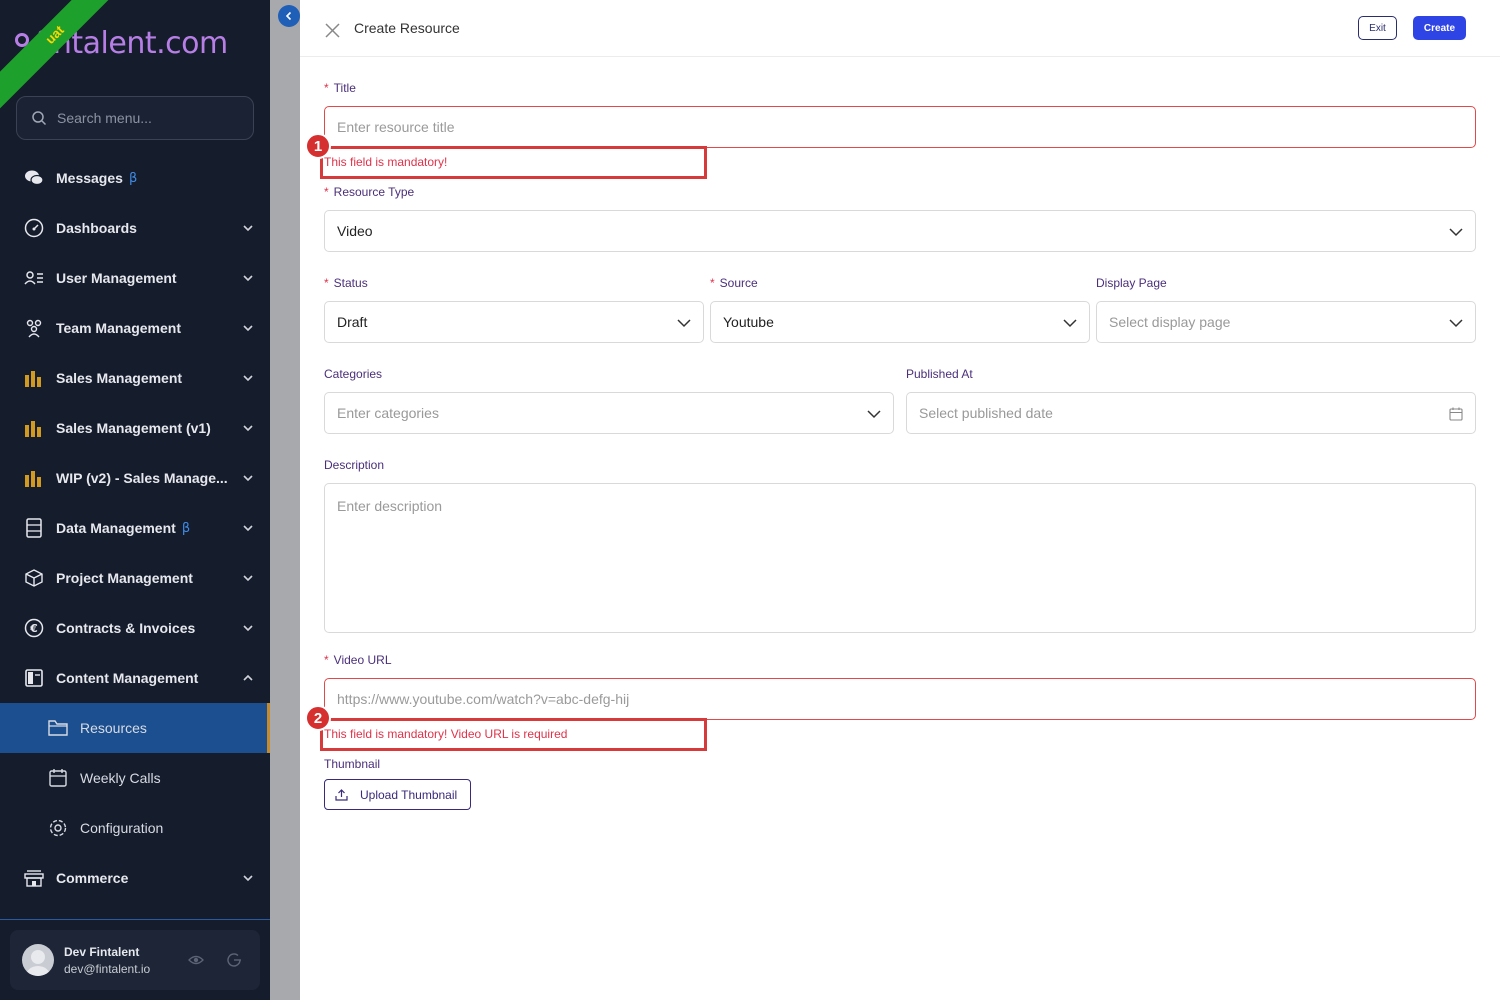  What do you see at coordinates (113, 728) in the screenshot?
I see `sidebar-item-label: Resources` at bounding box center [113, 728].